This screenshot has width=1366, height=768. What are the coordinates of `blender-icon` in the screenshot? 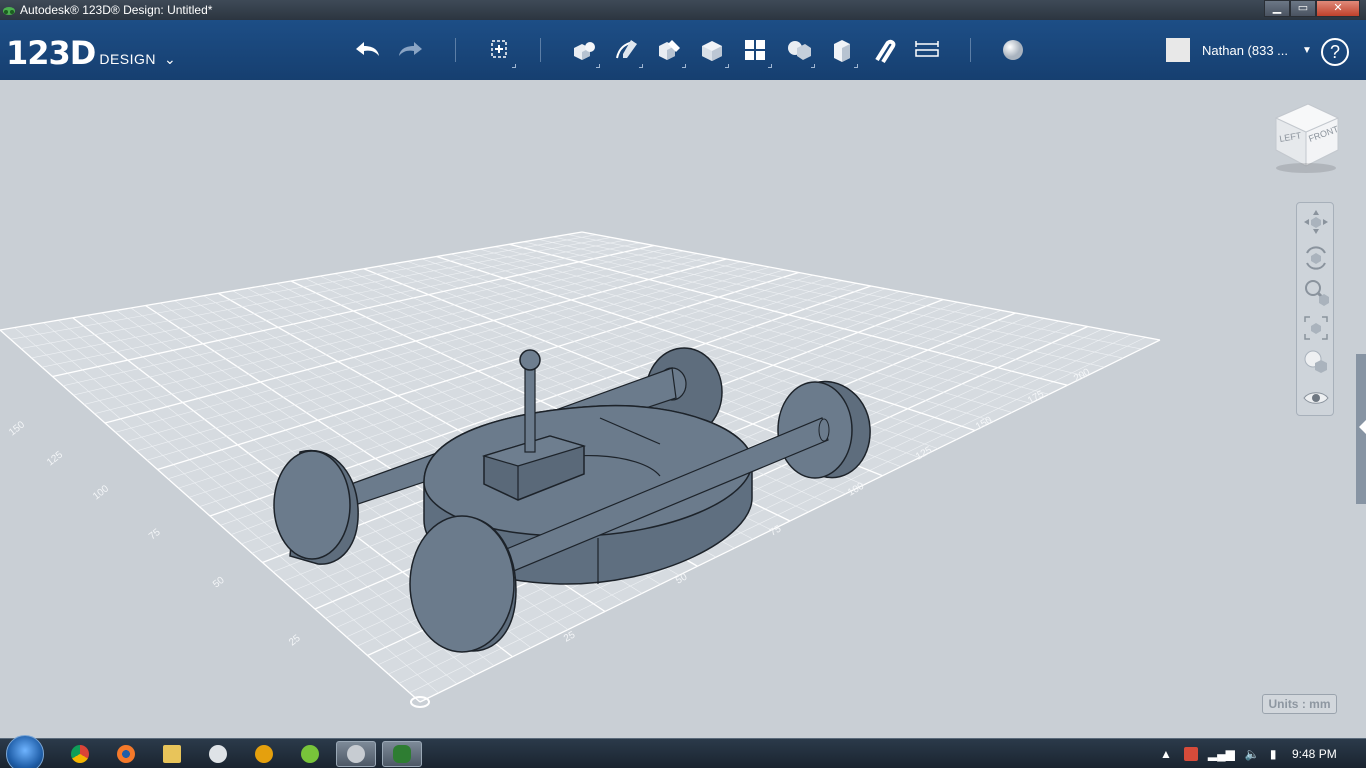 It's located at (126, 754).